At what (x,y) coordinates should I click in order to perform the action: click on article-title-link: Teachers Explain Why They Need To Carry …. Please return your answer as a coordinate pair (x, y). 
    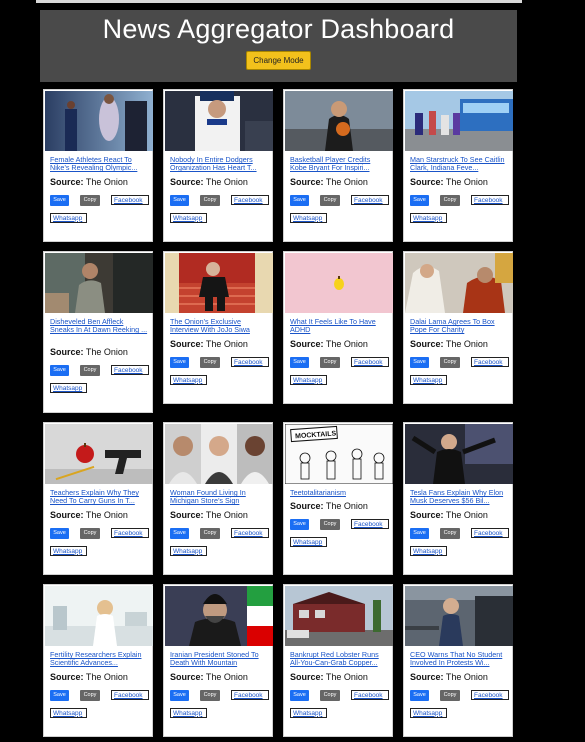
    Looking at the image, I should click on (99, 497).